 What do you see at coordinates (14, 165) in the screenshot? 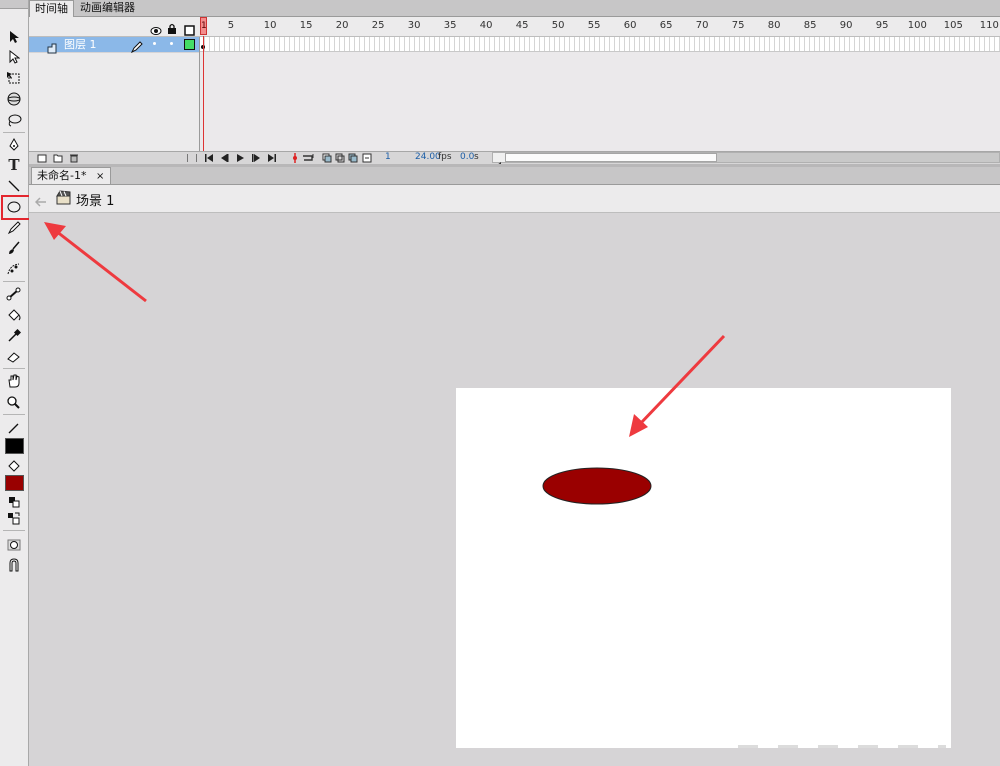
I see `text-icon: T` at bounding box center [14, 165].